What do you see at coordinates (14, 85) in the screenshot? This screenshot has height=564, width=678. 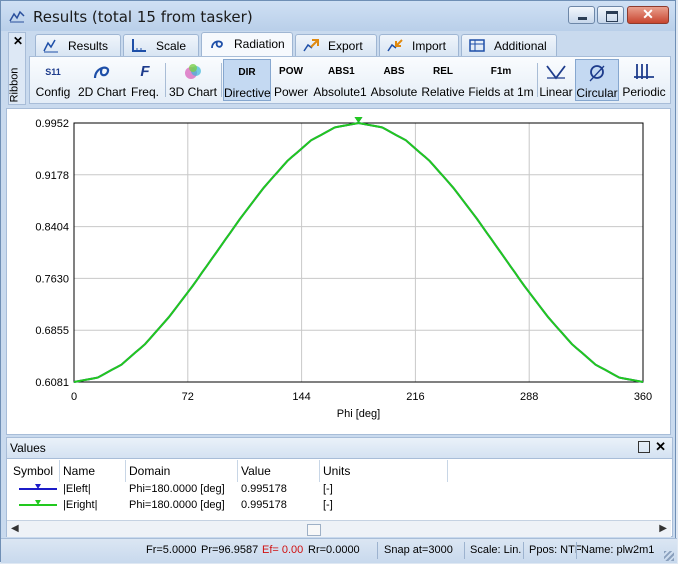 I see `ribbon-label: Ribbon` at bounding box center [14, 85].